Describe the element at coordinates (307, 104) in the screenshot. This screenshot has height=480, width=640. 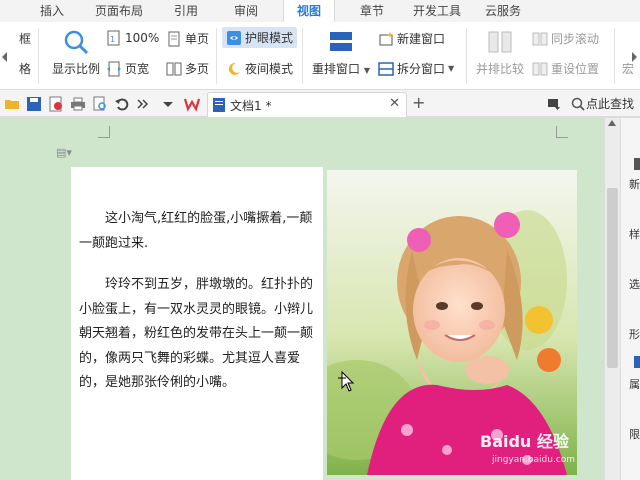
I see `document-tab: 文档1 * ✕` at that location.